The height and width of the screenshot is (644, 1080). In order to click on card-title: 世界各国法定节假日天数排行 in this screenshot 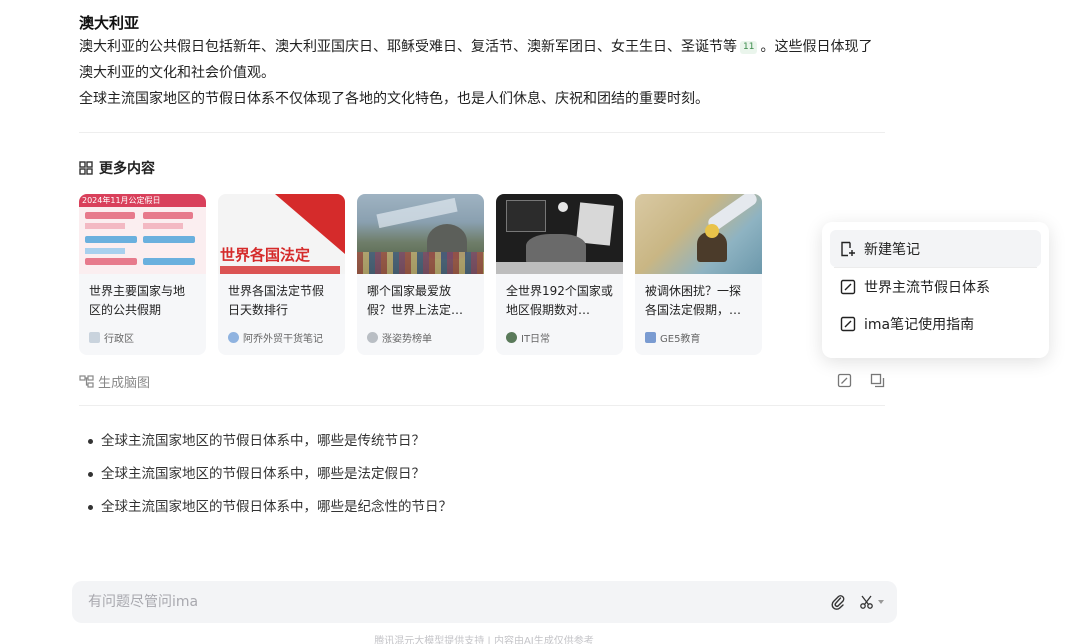, I will do `click(276, 300)`.